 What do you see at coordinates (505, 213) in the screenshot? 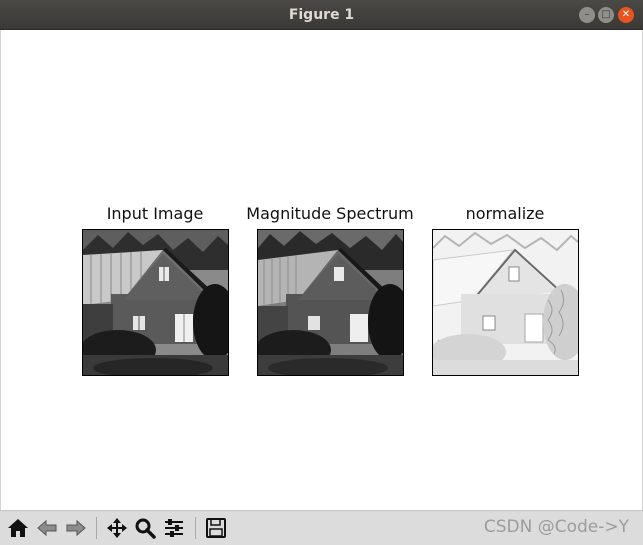
I see `subplot-title-normalize: normalize` at bounding box center [505, 213].